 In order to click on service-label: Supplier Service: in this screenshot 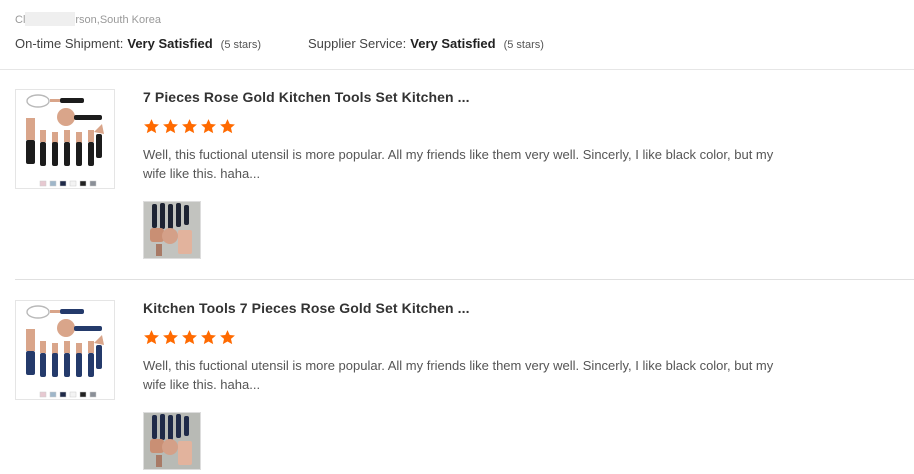, I will do `click(357, 43)`.